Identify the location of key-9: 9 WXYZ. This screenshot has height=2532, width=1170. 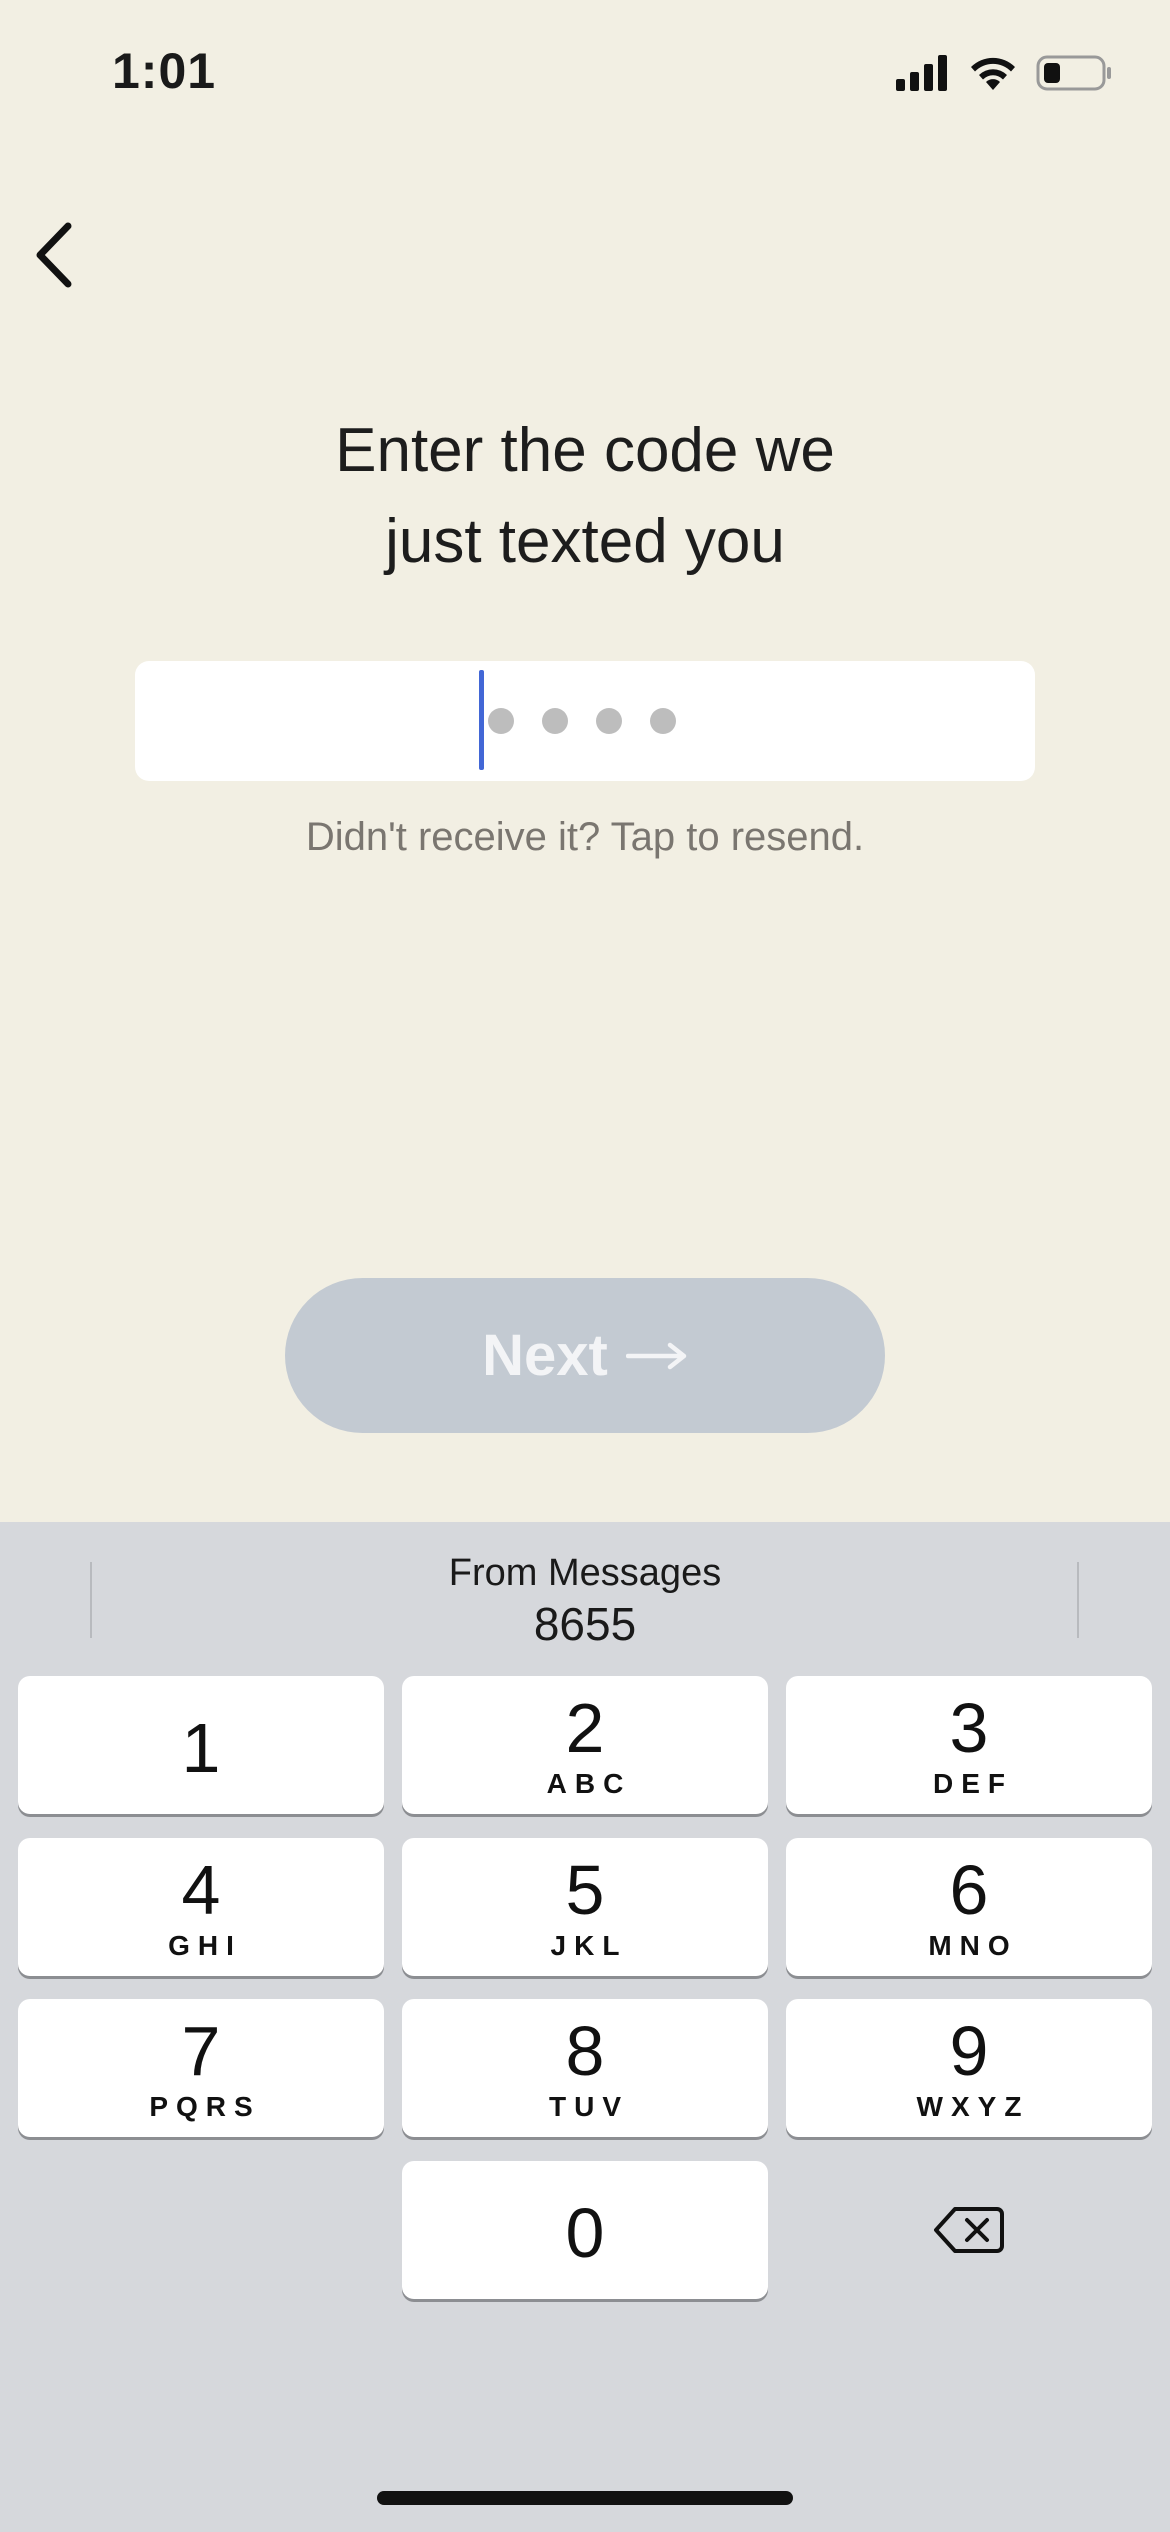
(969, 2068).